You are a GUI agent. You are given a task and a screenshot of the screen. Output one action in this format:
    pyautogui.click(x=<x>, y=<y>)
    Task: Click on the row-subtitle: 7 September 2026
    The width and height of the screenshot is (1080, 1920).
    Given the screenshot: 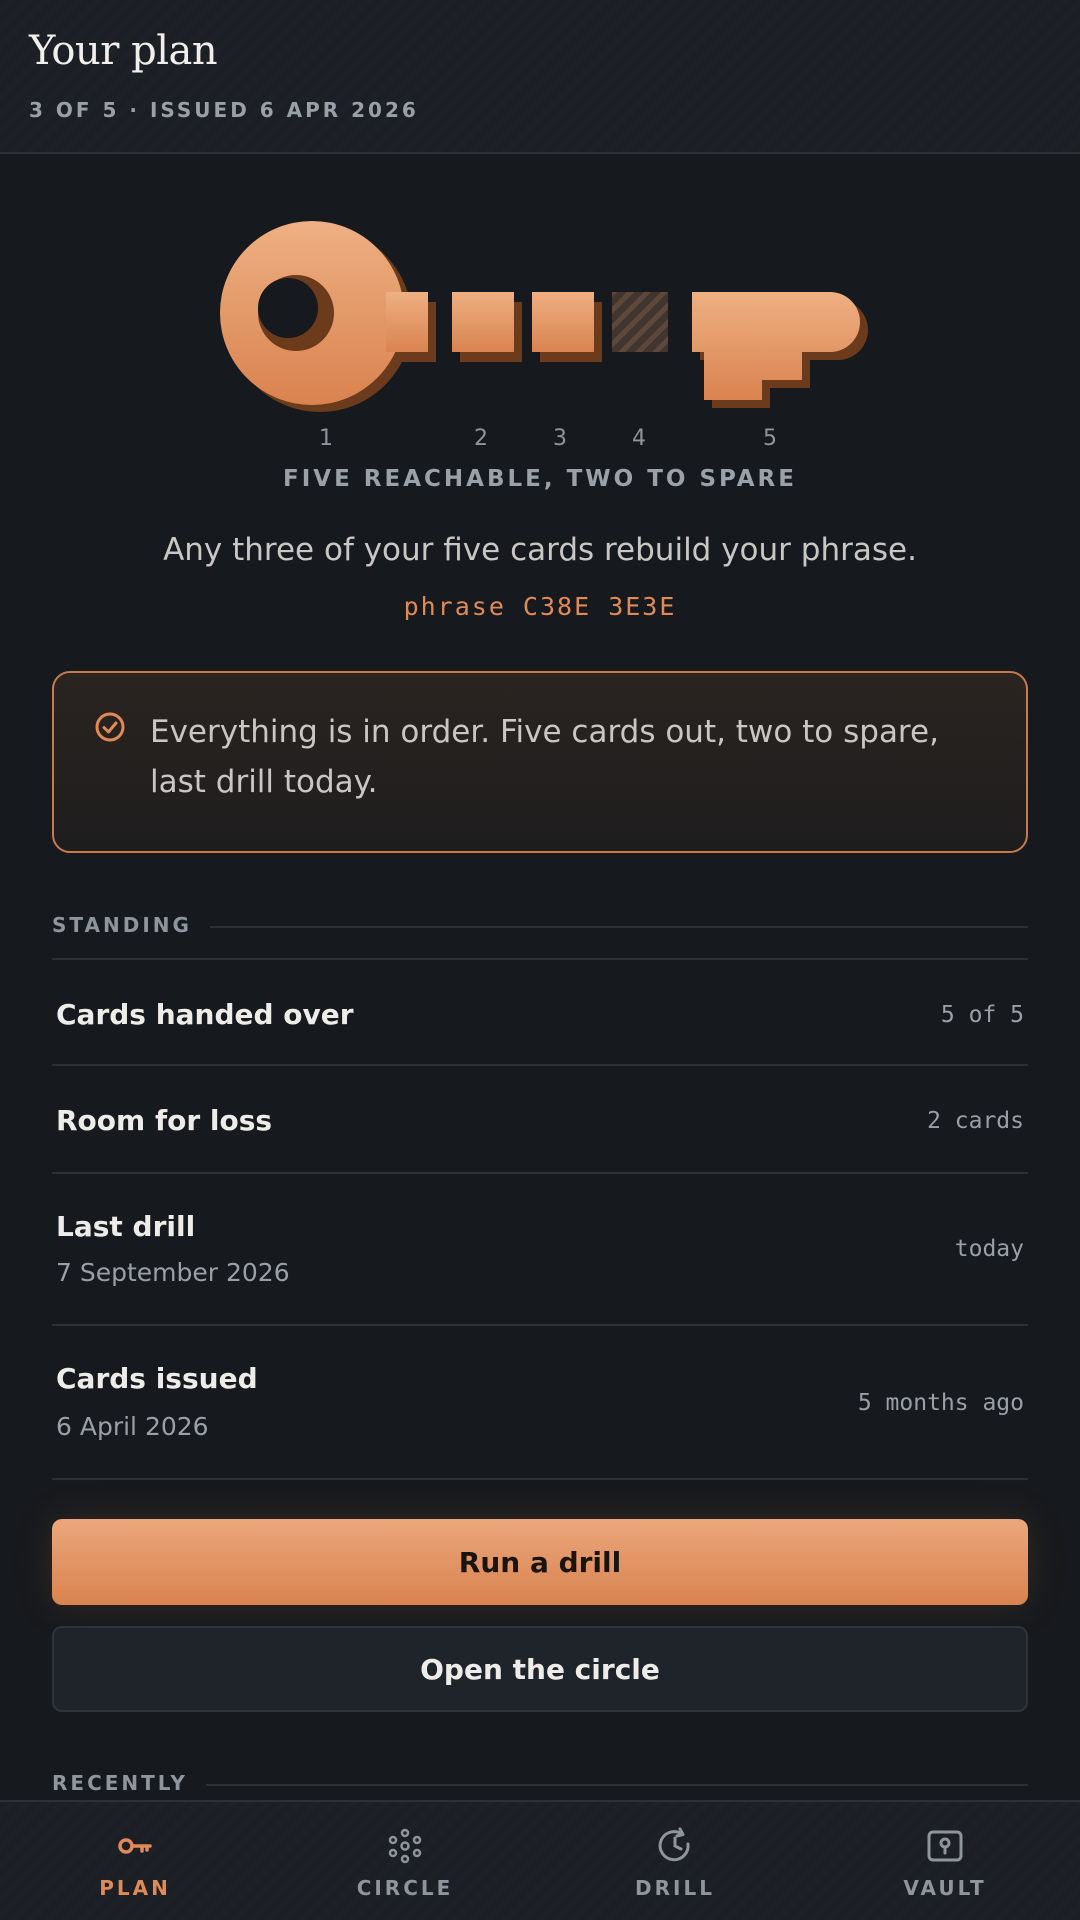 What is the action you would take?
    pyautogui.click(x=173, y=1272)
    